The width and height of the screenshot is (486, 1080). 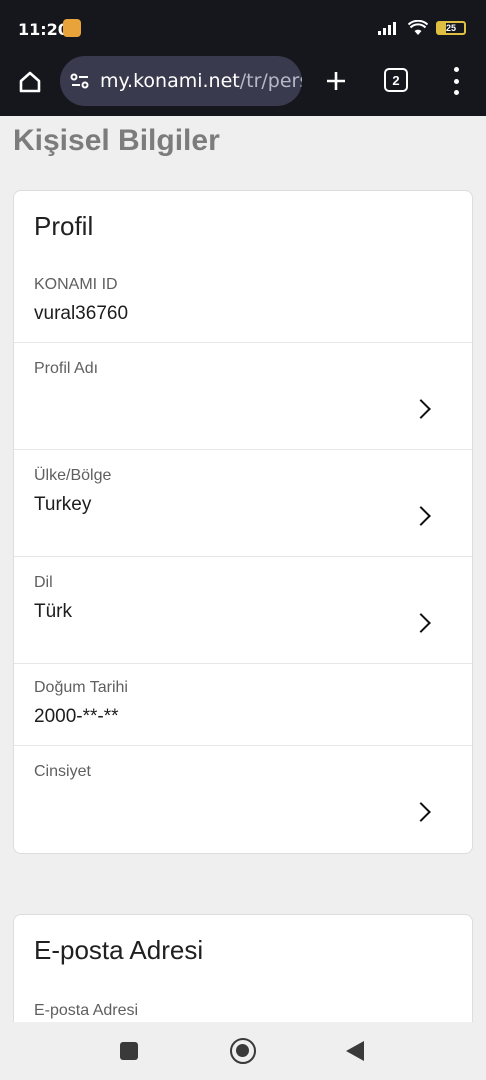 What do you see at coordinates (62, 771) in the screenshot?
I see `gender-label: Cinsiyet` at bounding box center [62, 771].